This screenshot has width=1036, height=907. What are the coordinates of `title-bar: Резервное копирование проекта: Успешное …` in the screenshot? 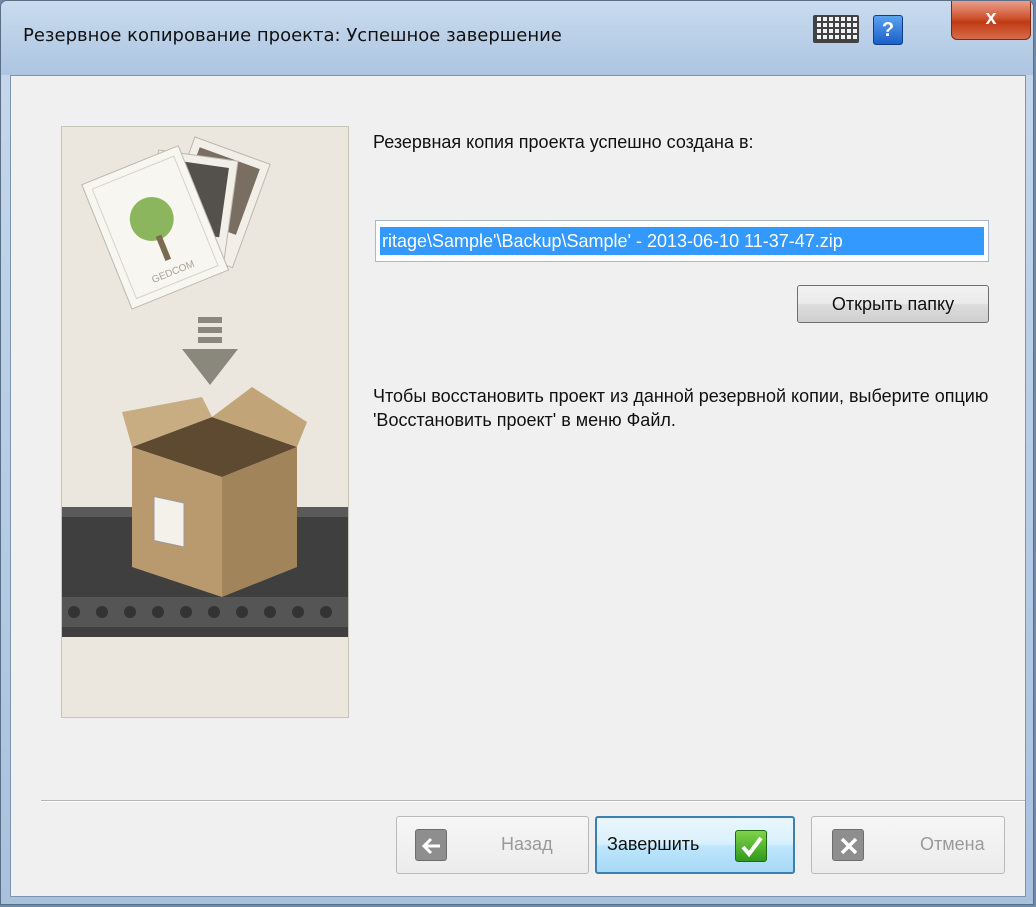 It's located at (517, 38).